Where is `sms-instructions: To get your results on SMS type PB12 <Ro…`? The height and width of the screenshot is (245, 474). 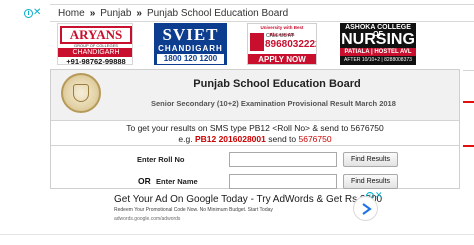
sms-instructions: To get your results on SMS type PB12 <Ro… is located at coordinates (255, 134).